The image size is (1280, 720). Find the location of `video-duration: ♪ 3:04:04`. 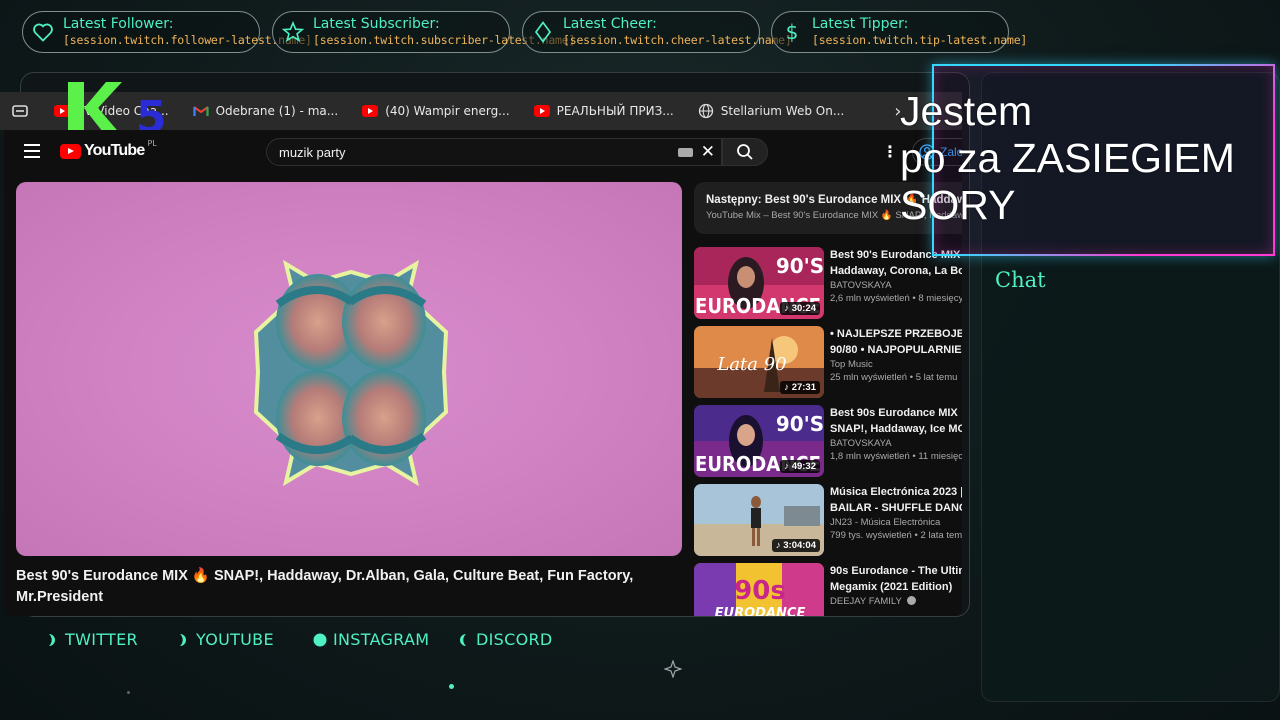

video-duration: ♪ 3:04:04 is located at coordinates (795, 545).